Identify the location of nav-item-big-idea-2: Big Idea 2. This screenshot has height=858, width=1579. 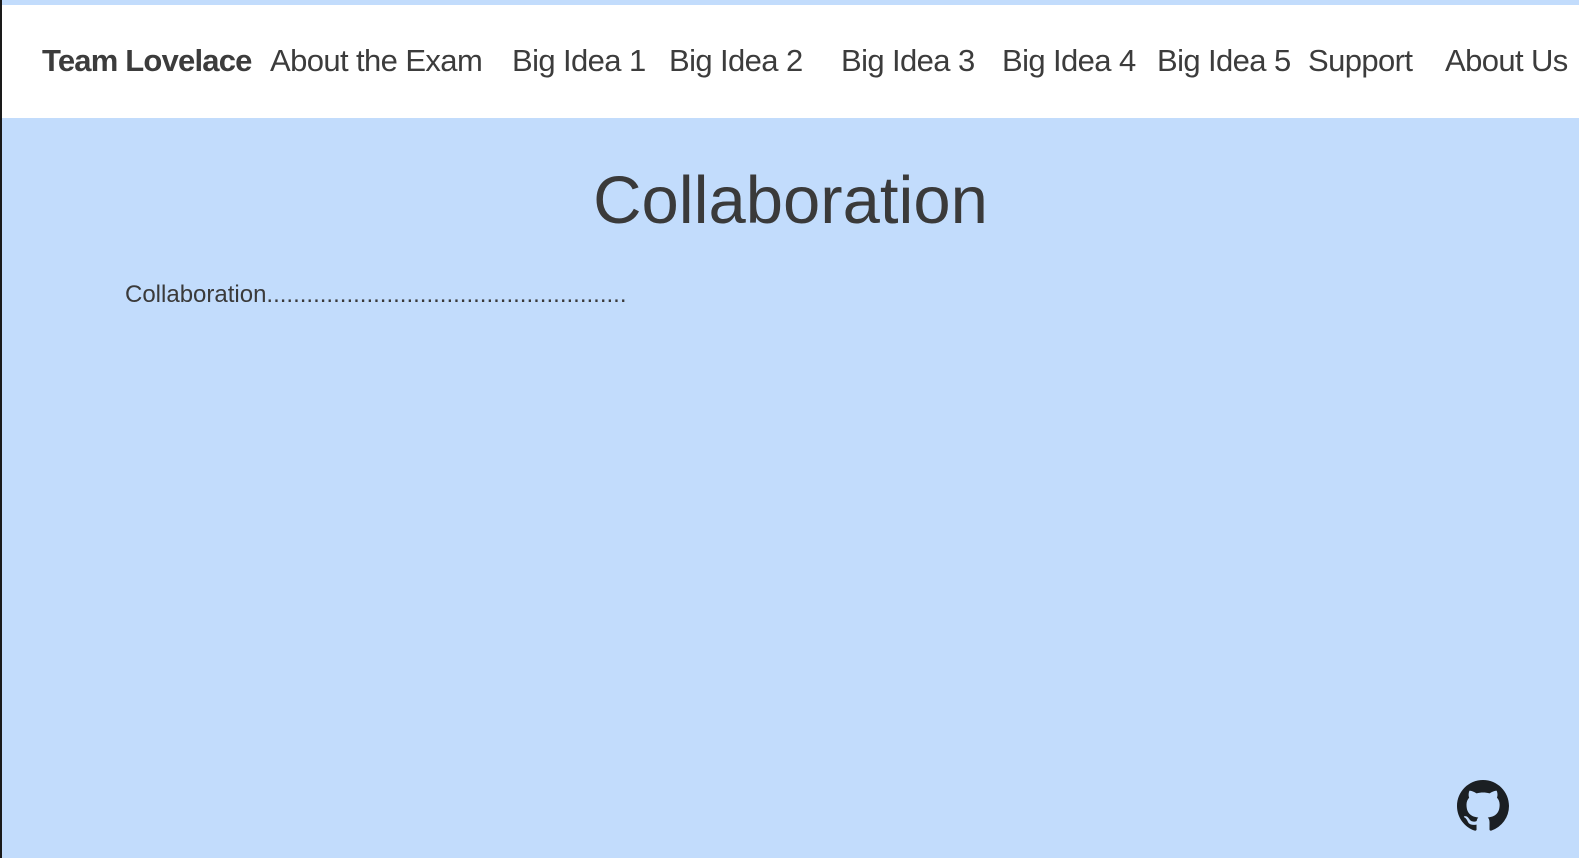
(736, 61).